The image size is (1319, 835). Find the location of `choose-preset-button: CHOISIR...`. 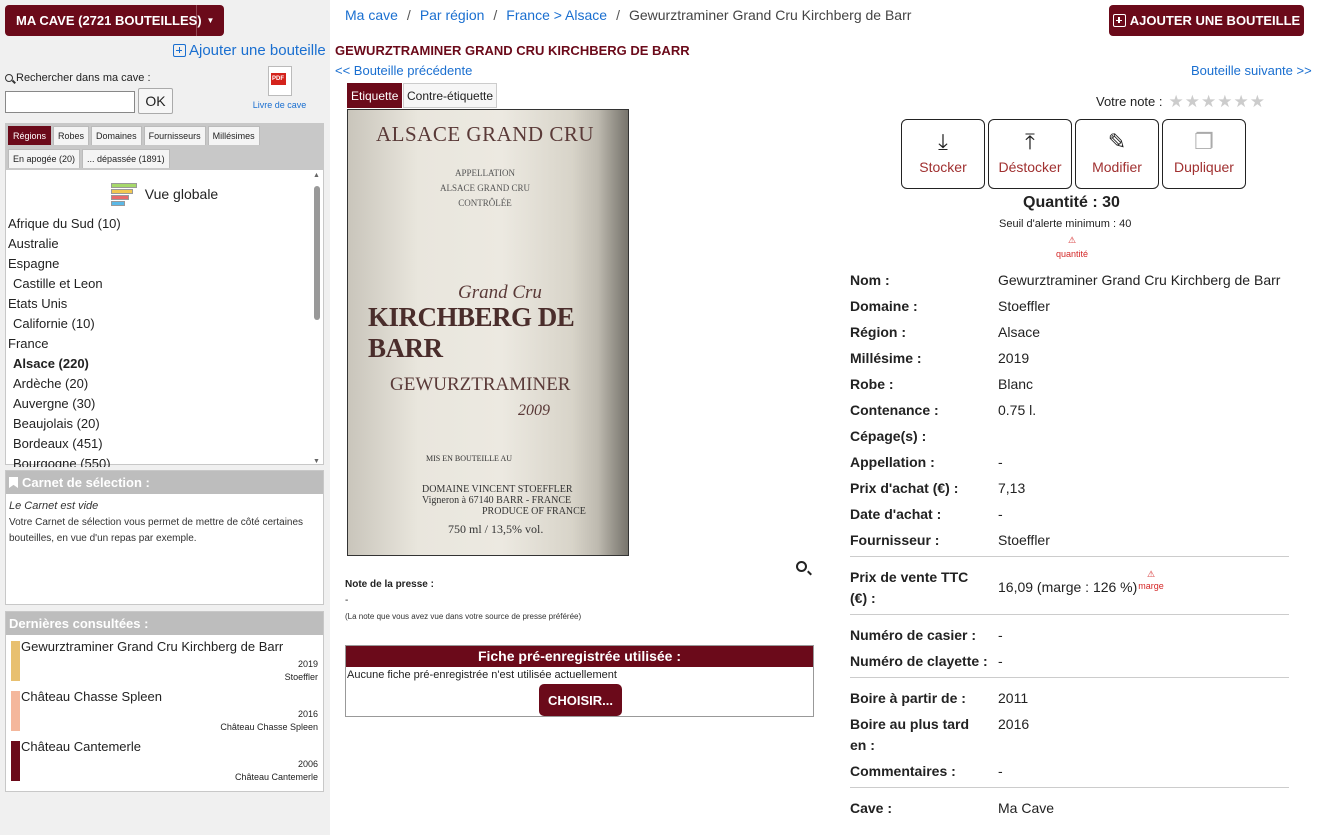

choose-preset-button: CHOISIR... is located at coordinates (580, 700).